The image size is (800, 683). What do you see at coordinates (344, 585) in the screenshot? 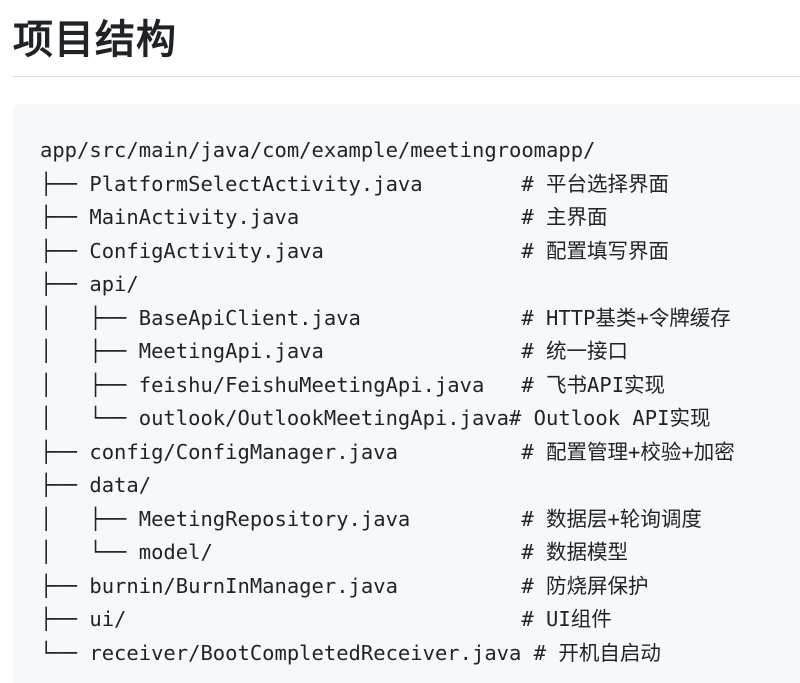
I see `code-line-burn-in-manager: ├── burnin/BurnInManager.java # 防烧屏保护` at bounding box center [344, 585].